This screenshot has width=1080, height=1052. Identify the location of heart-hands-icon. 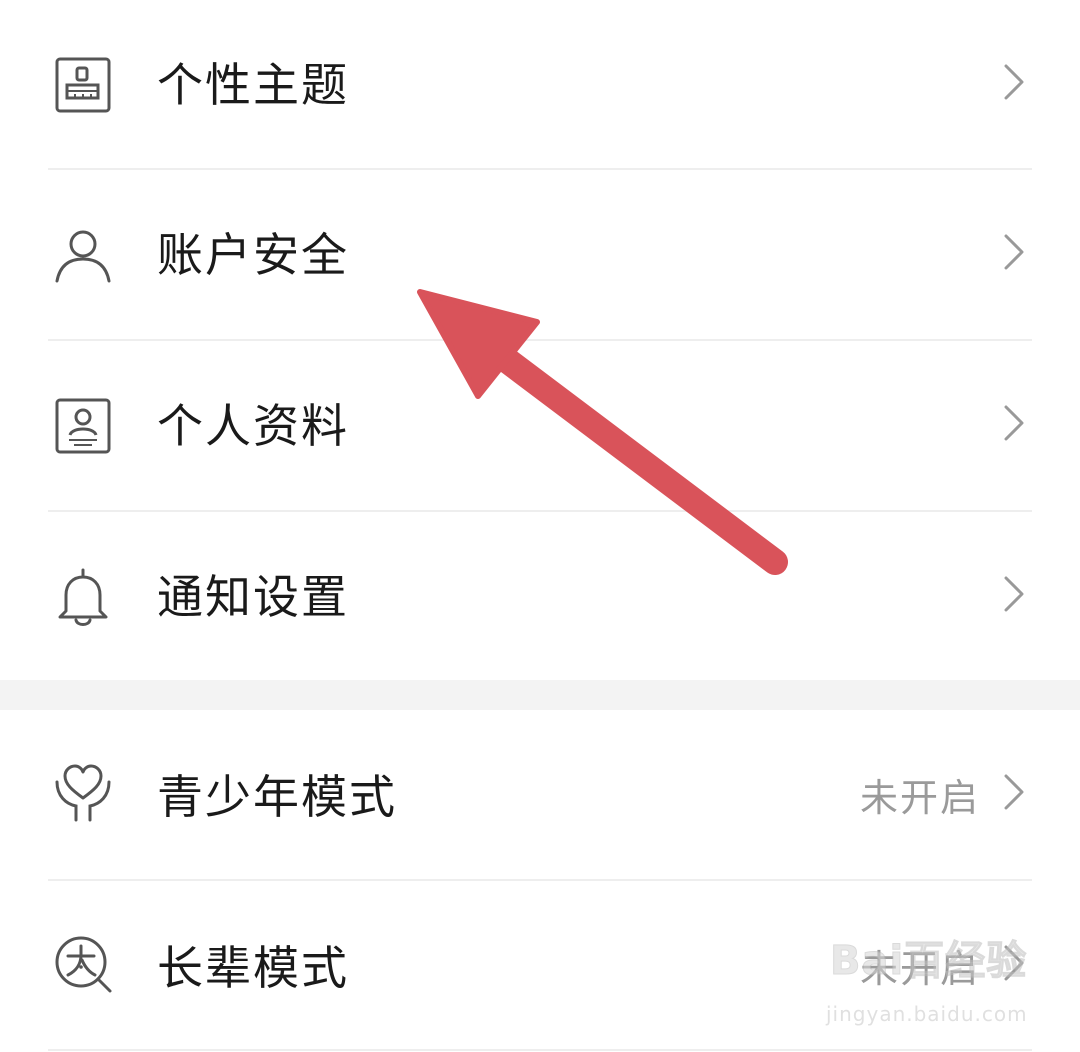
(83, 791).